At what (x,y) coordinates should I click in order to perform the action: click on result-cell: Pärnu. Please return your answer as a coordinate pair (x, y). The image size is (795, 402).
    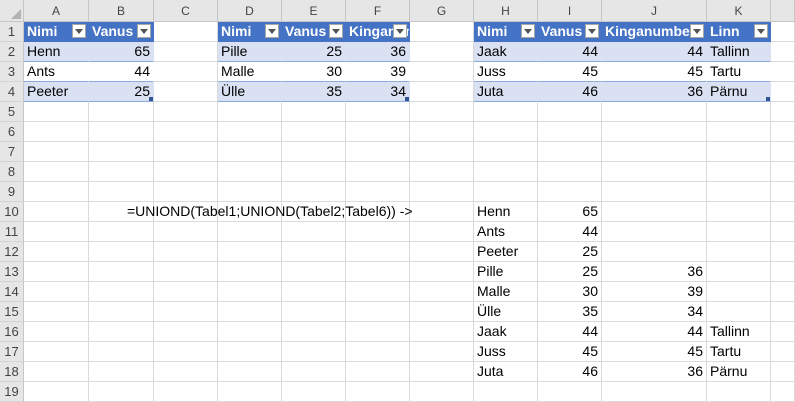
    Looking at the image, I should click on (739, 372).